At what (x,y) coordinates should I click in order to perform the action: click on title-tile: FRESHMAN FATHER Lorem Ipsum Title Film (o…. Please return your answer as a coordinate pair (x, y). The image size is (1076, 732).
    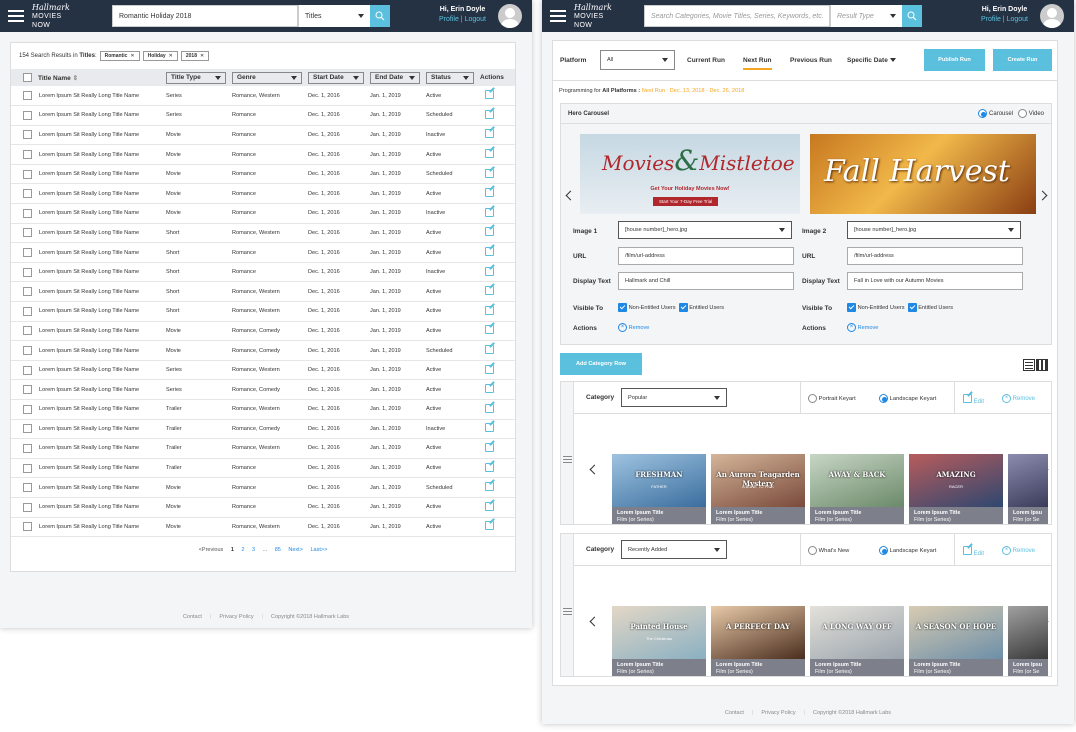
    Looking at the image, I should click on (659, 489).